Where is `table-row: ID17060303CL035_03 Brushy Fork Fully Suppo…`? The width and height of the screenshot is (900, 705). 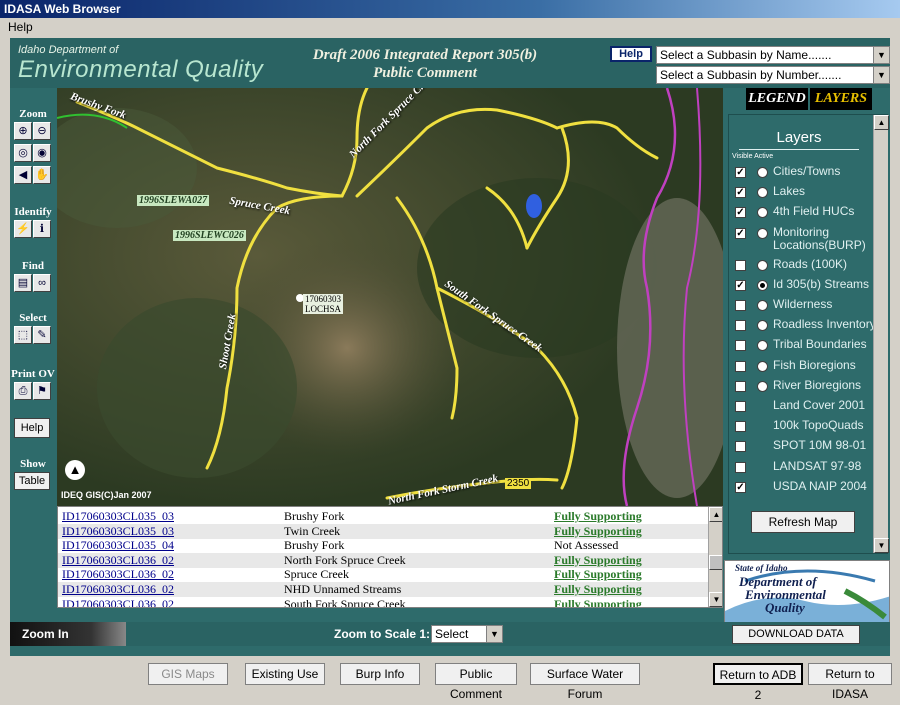 table-row: ID17060303CL035_03 Brushy Fork Fully Suppo… is located at coordinates (383, 516).